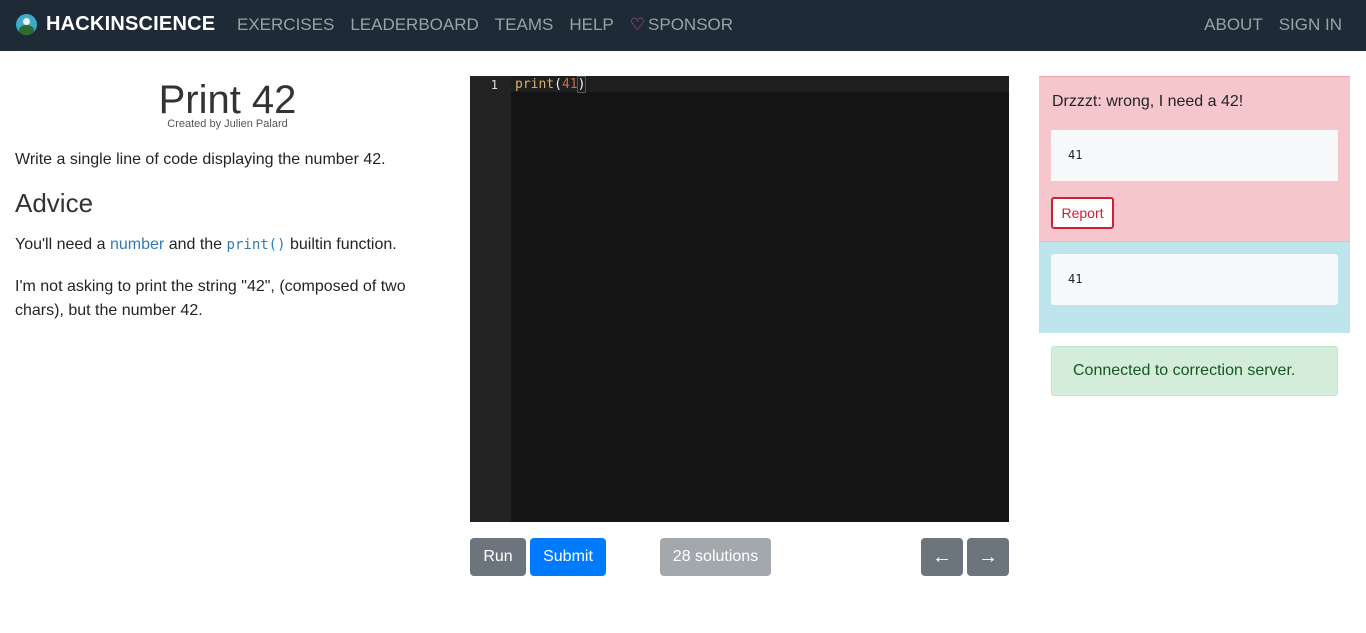 The image size is (1366, 633). What do you see at coordinates (1148, 101) in the screenshot?
I see `error-message: Drzzzt: wrong, I need a 42!` at bounding box center [1148, 101].